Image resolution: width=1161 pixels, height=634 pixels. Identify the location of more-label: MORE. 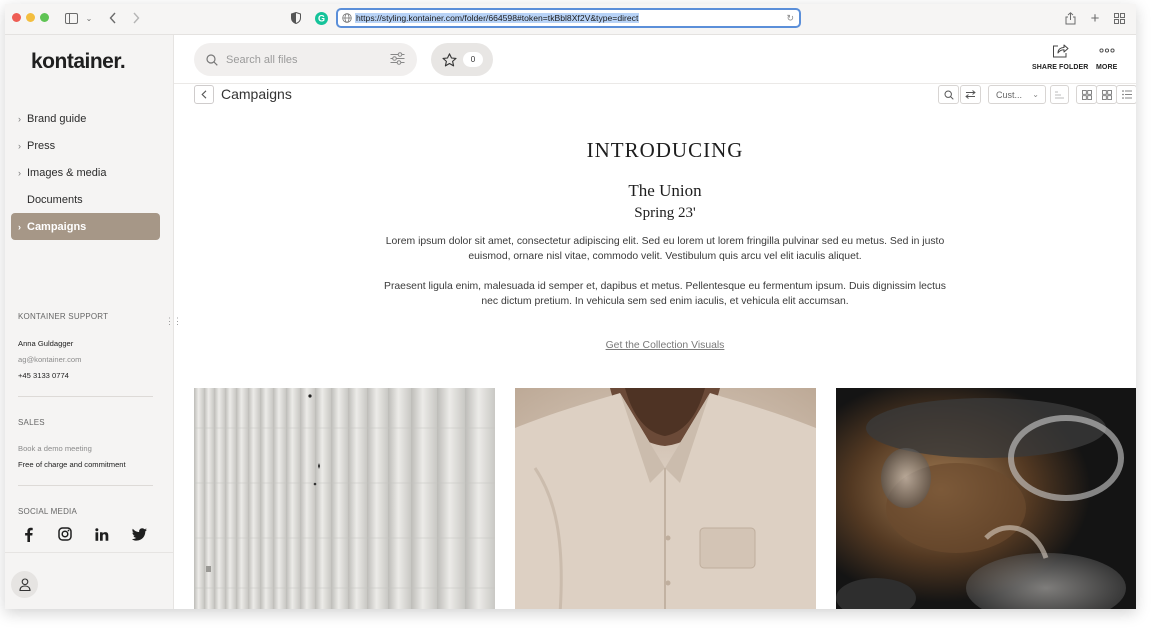
(1107, 67).